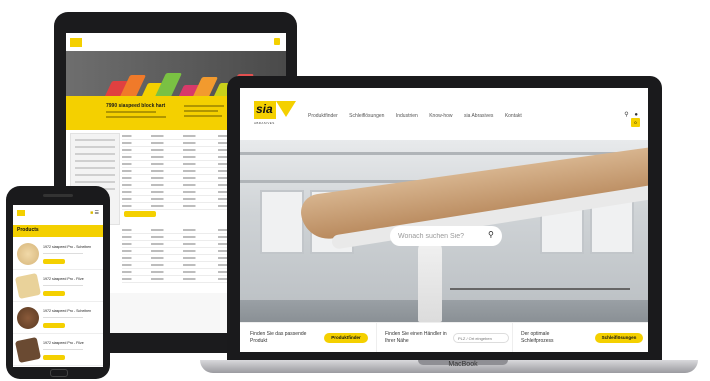 This screenshot has height=381, width=710. What do you see at coordinates (416, 337) in the screenshot?
I see `quick-link-text: Finden Sie einen Händler in Ihrer Nähe` at bounding box center [416, 337].